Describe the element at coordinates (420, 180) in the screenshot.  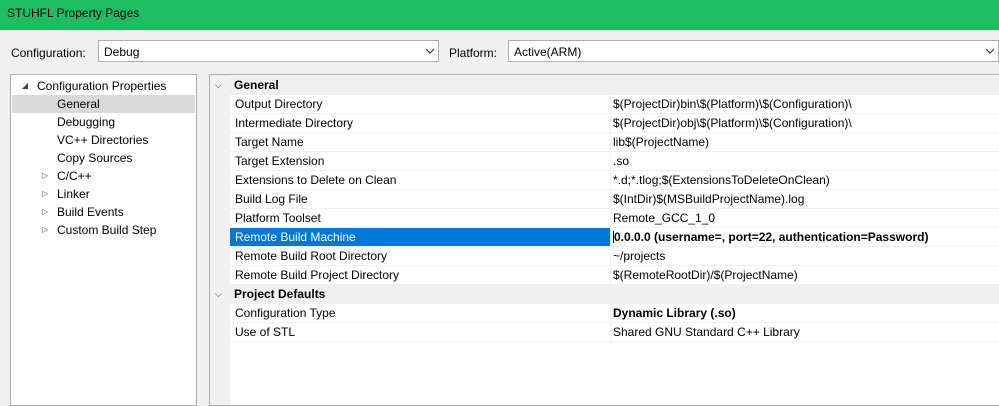
I see `property-name: Extensions to Delete on Clean` at that location.